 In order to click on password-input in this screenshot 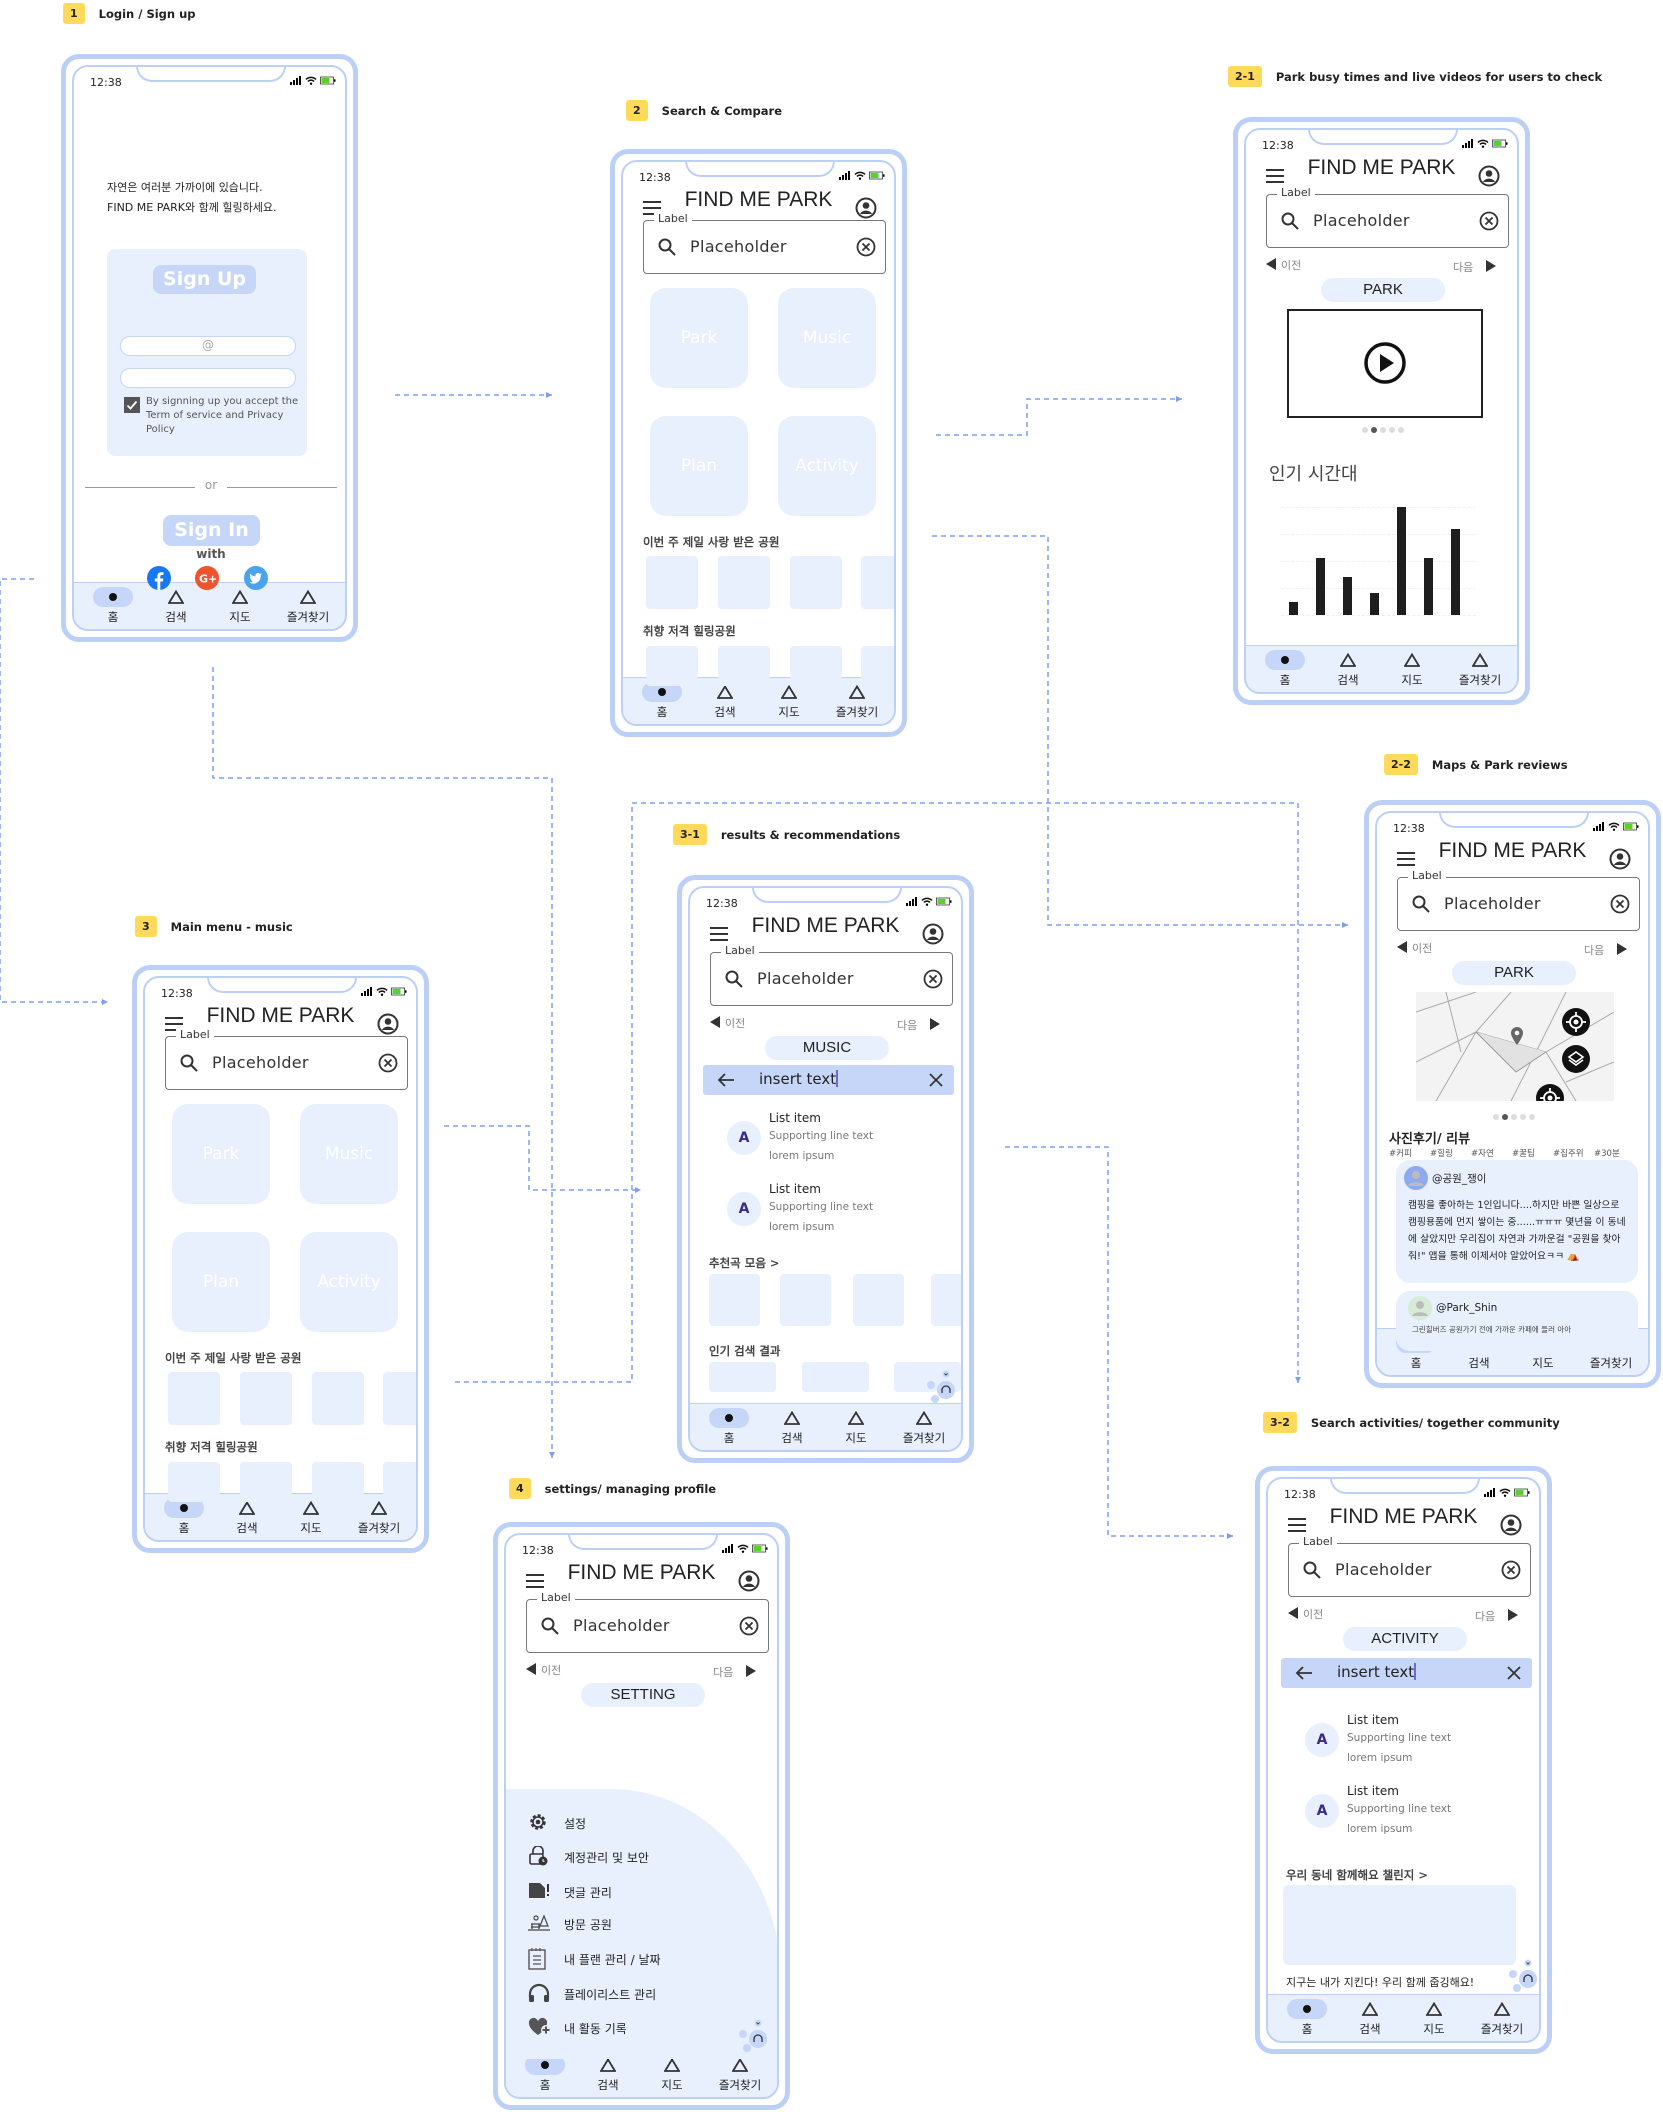, I will do `click(208, 378)`.